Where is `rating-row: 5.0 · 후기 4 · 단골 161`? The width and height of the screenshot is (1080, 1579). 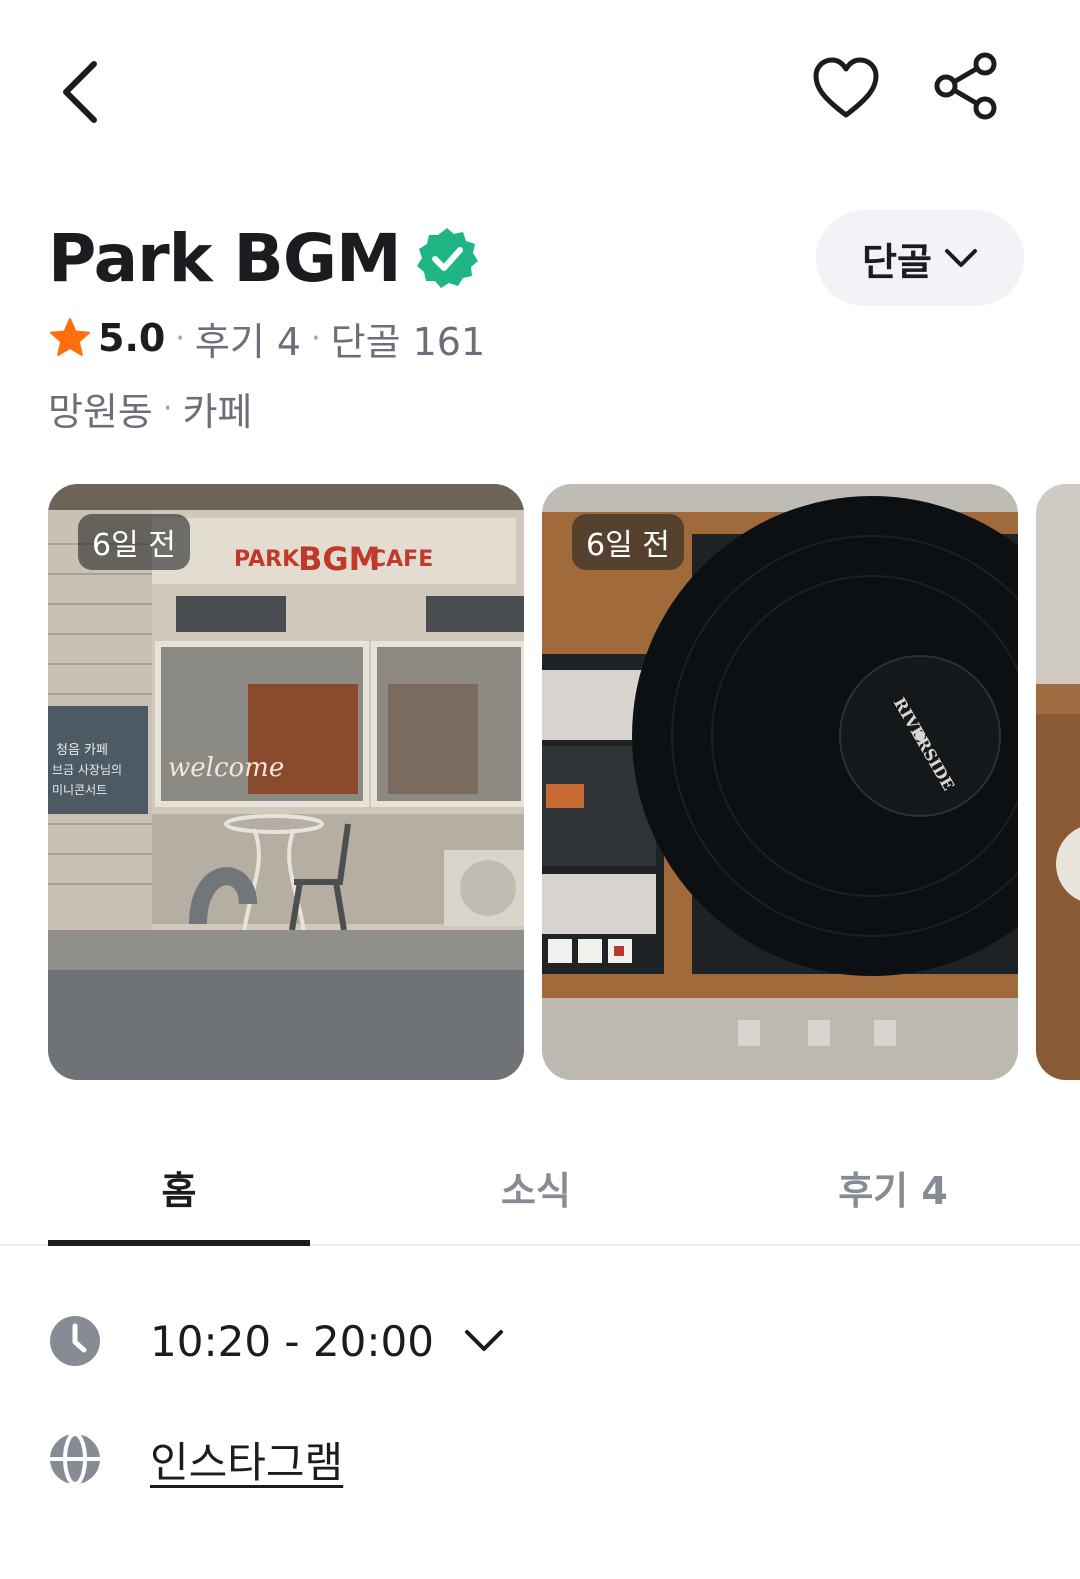
rating-row: 5.0 · 후기 4 · 단골 161 is located at coordinates (266, 338).